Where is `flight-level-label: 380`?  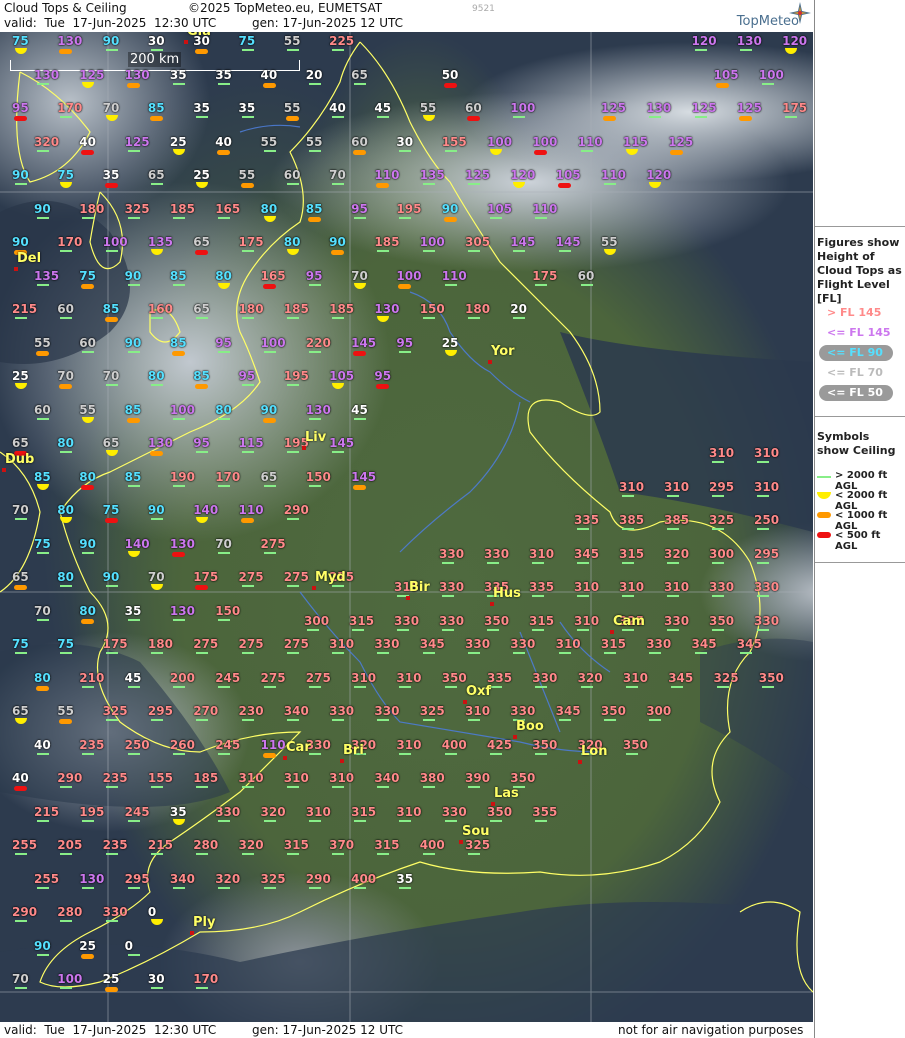
flight-level-label: 380 is located at coordinates (432, 778).